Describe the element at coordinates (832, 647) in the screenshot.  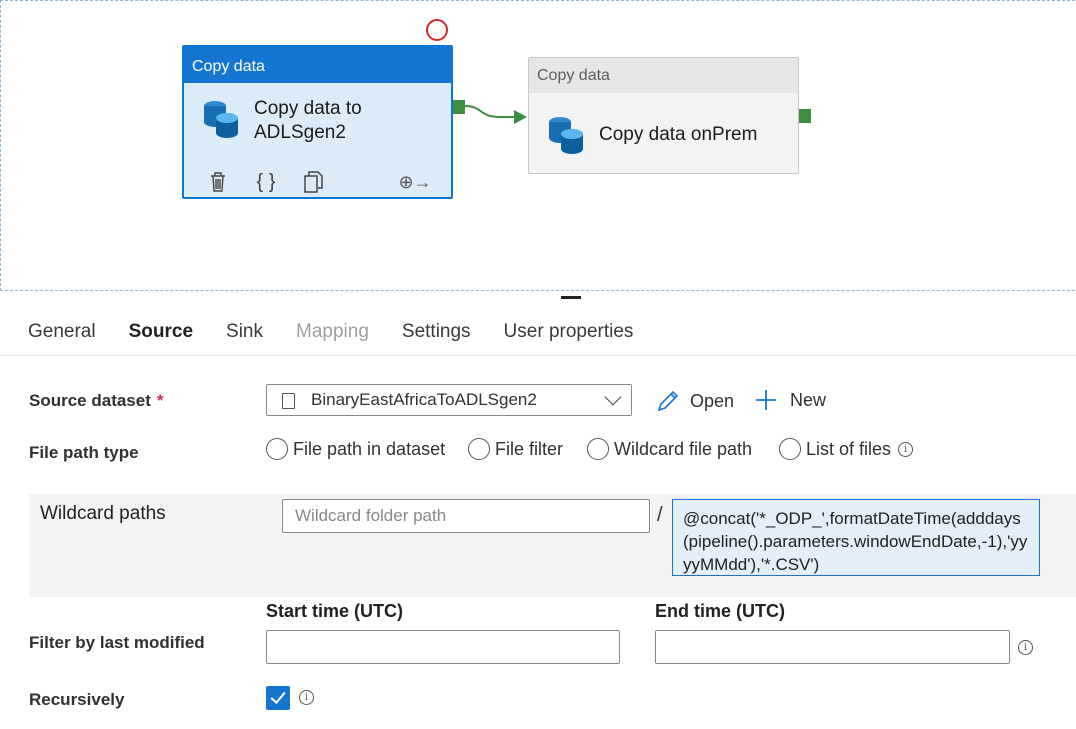
I see `end-time-input` at that location.